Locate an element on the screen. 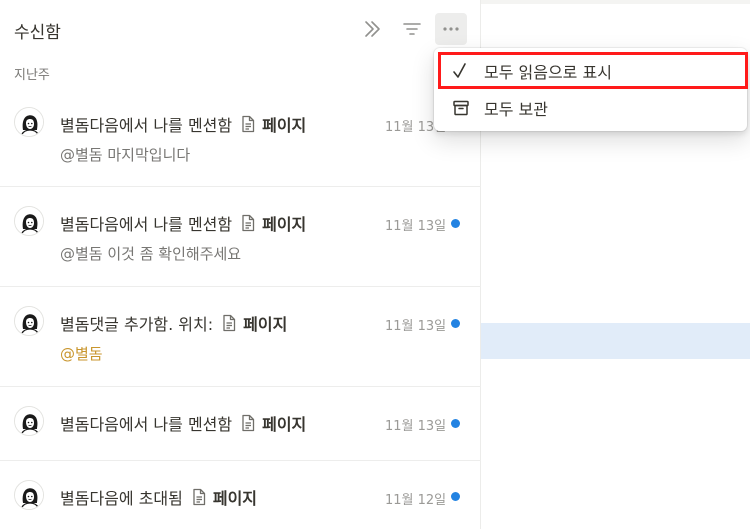 The image size is (750, 529). notification-preview: @별돔 마지막입니다 is located at coordinates (125, 155).